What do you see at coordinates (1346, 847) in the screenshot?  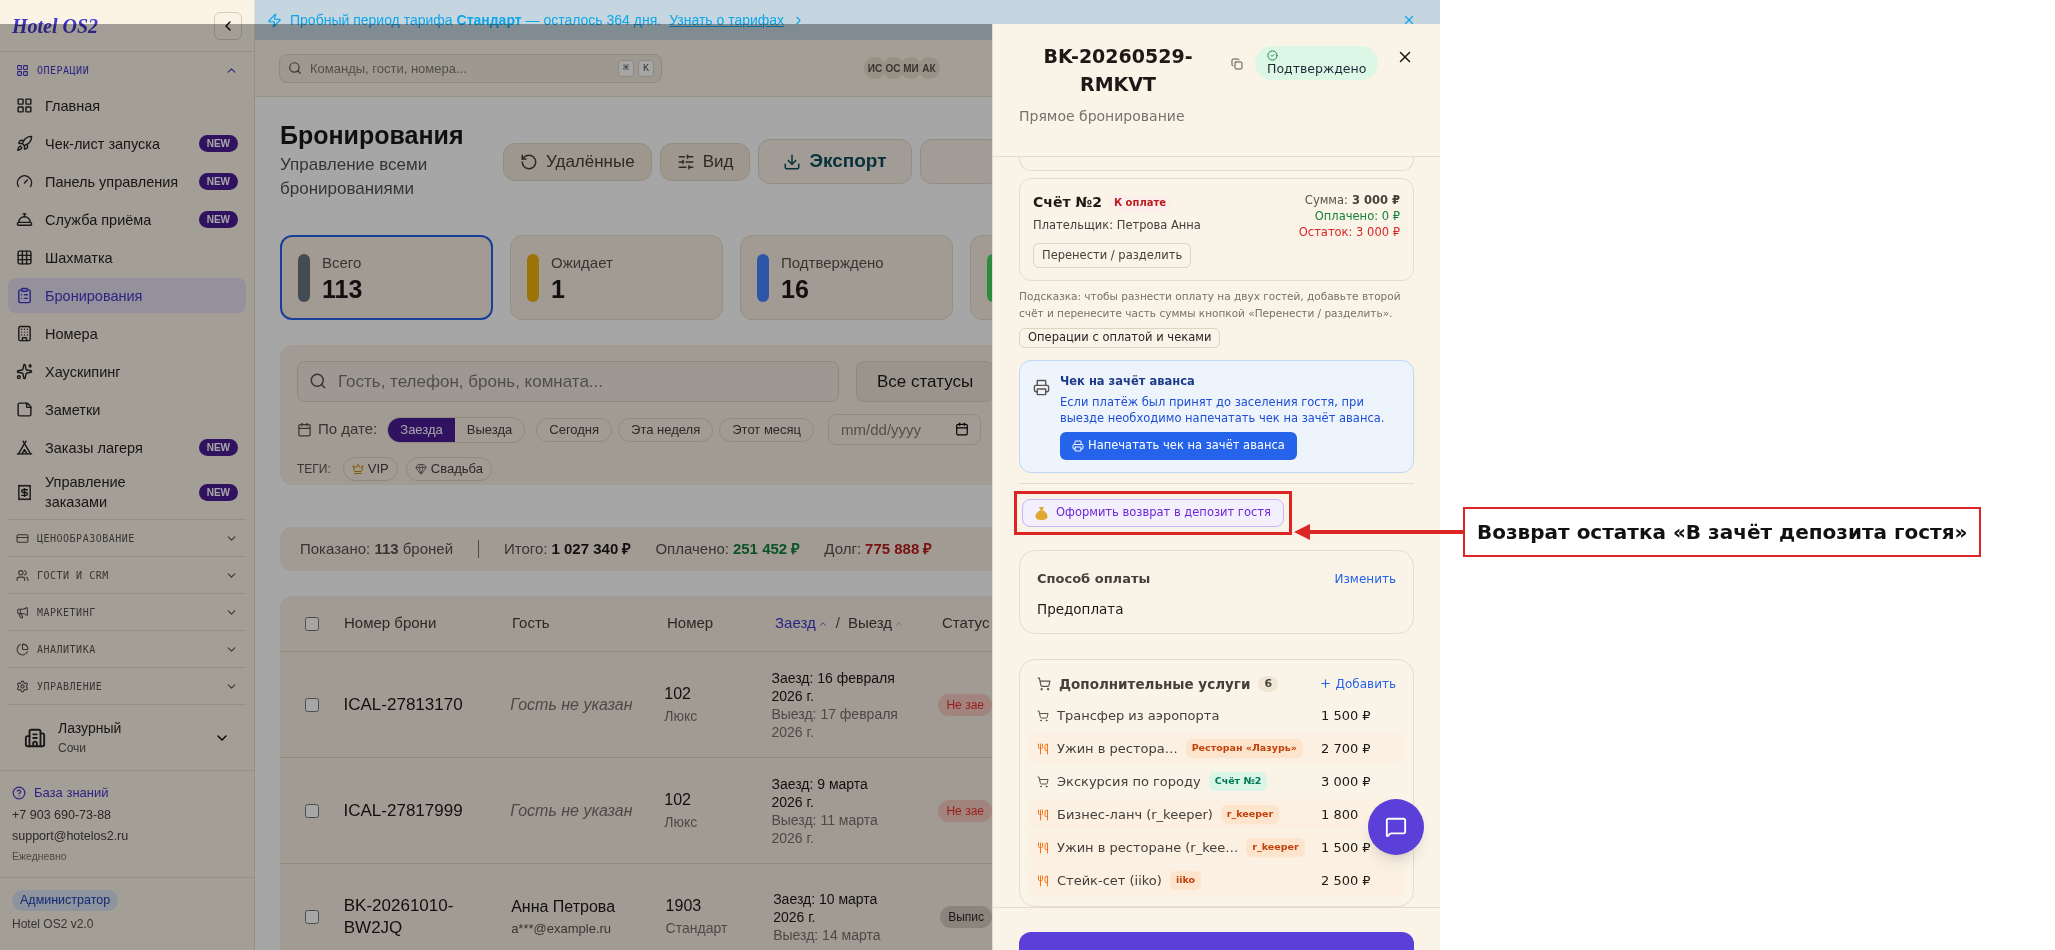 I see `service-price: 1 500 ₽` at bounding box center [1346, 847].